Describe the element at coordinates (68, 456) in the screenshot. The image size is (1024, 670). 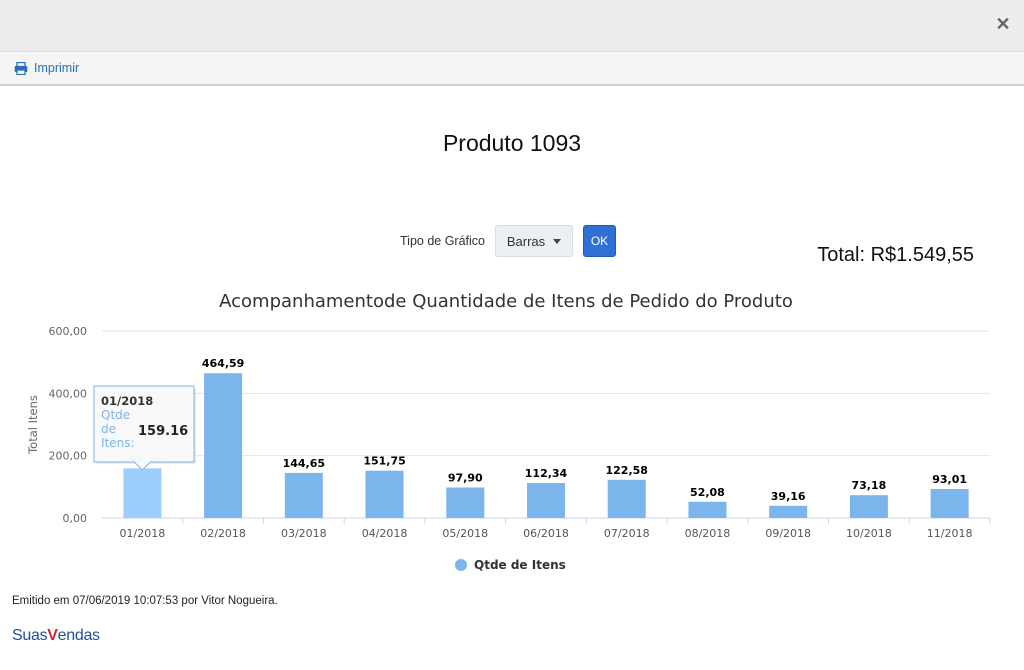
I see `y-tick-label: 200,00` at that location.